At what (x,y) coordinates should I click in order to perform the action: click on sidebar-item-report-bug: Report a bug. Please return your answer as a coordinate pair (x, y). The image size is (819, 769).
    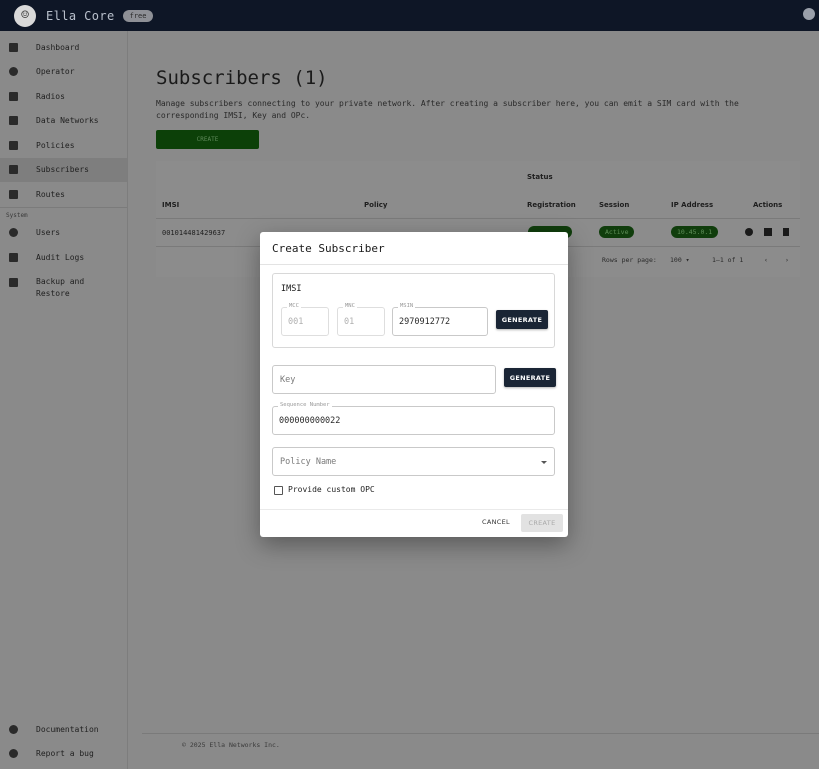
    Looking at the image, I should click on (64, 754).